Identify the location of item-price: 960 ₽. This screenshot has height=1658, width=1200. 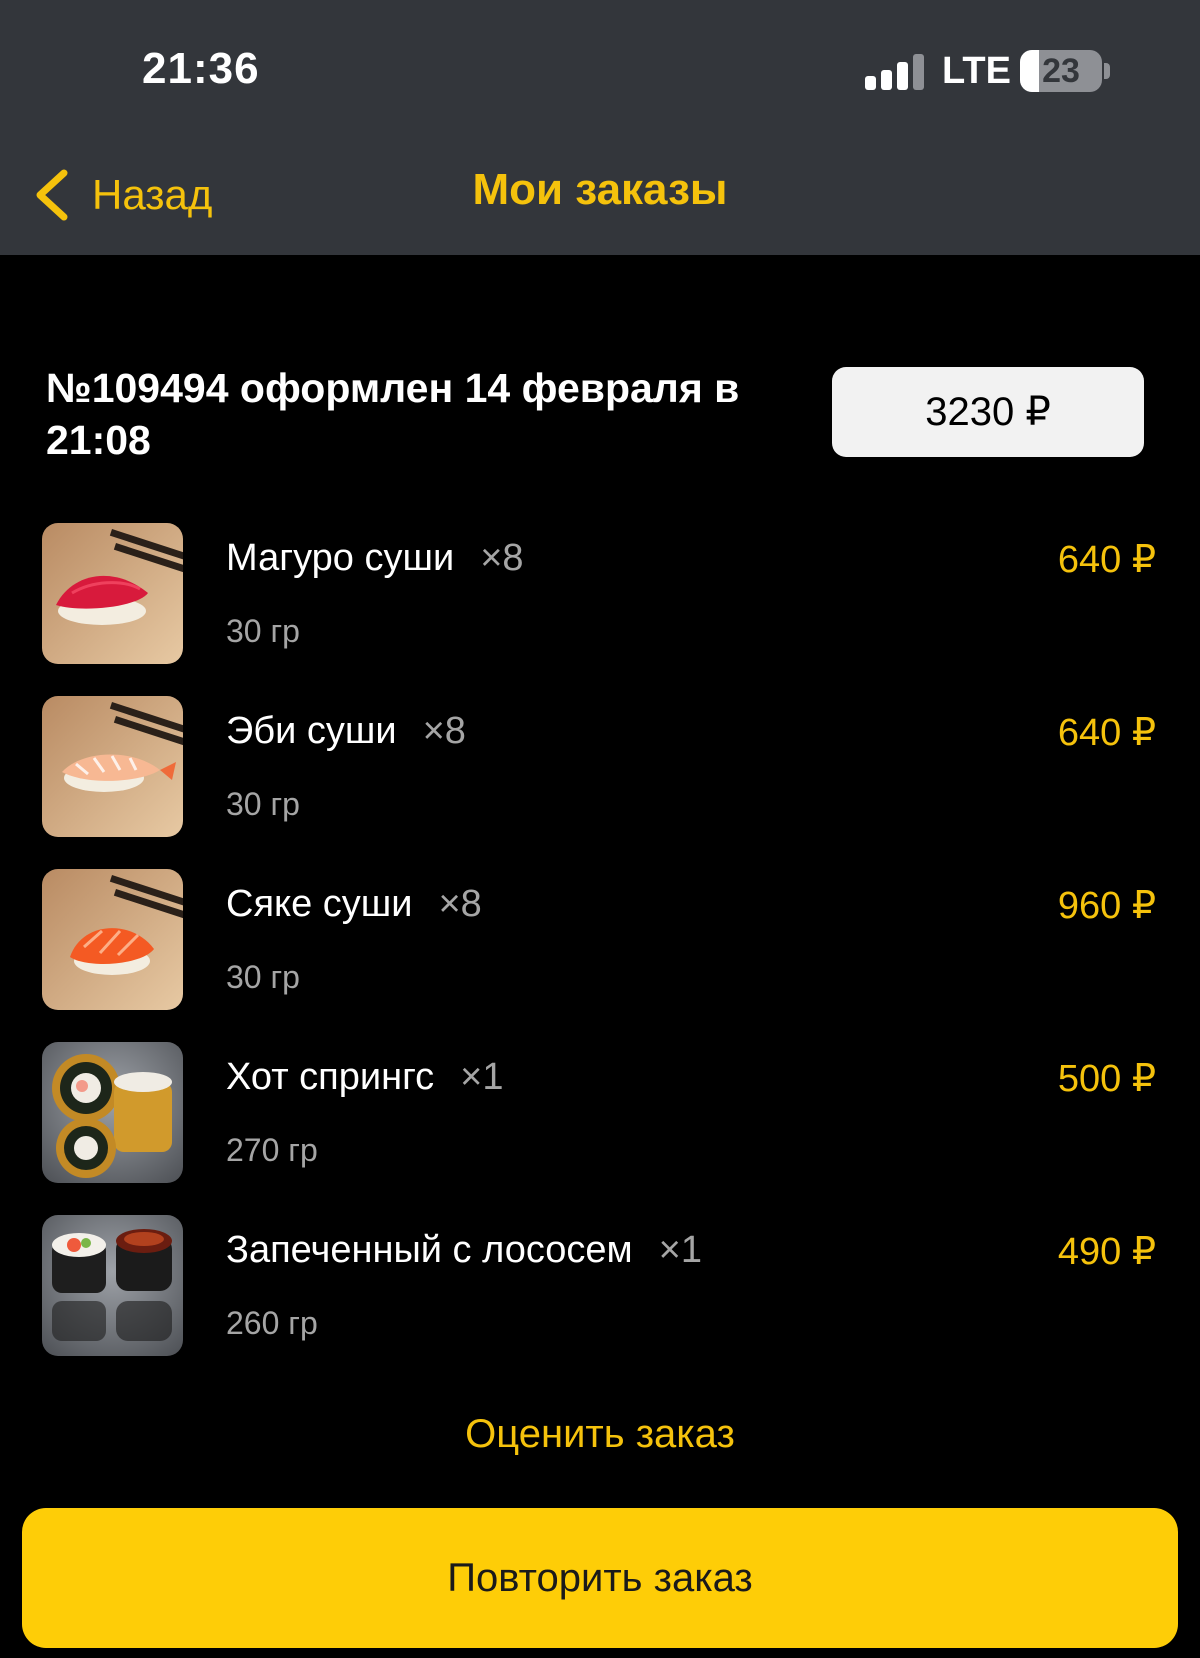
(1106, 906).